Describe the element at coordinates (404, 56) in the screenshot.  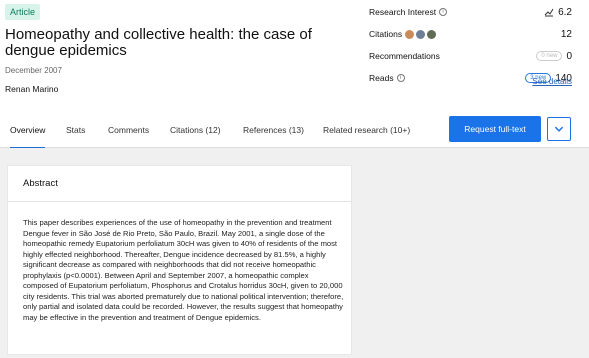
I see `recommendations-label: Recommendations` at that location.